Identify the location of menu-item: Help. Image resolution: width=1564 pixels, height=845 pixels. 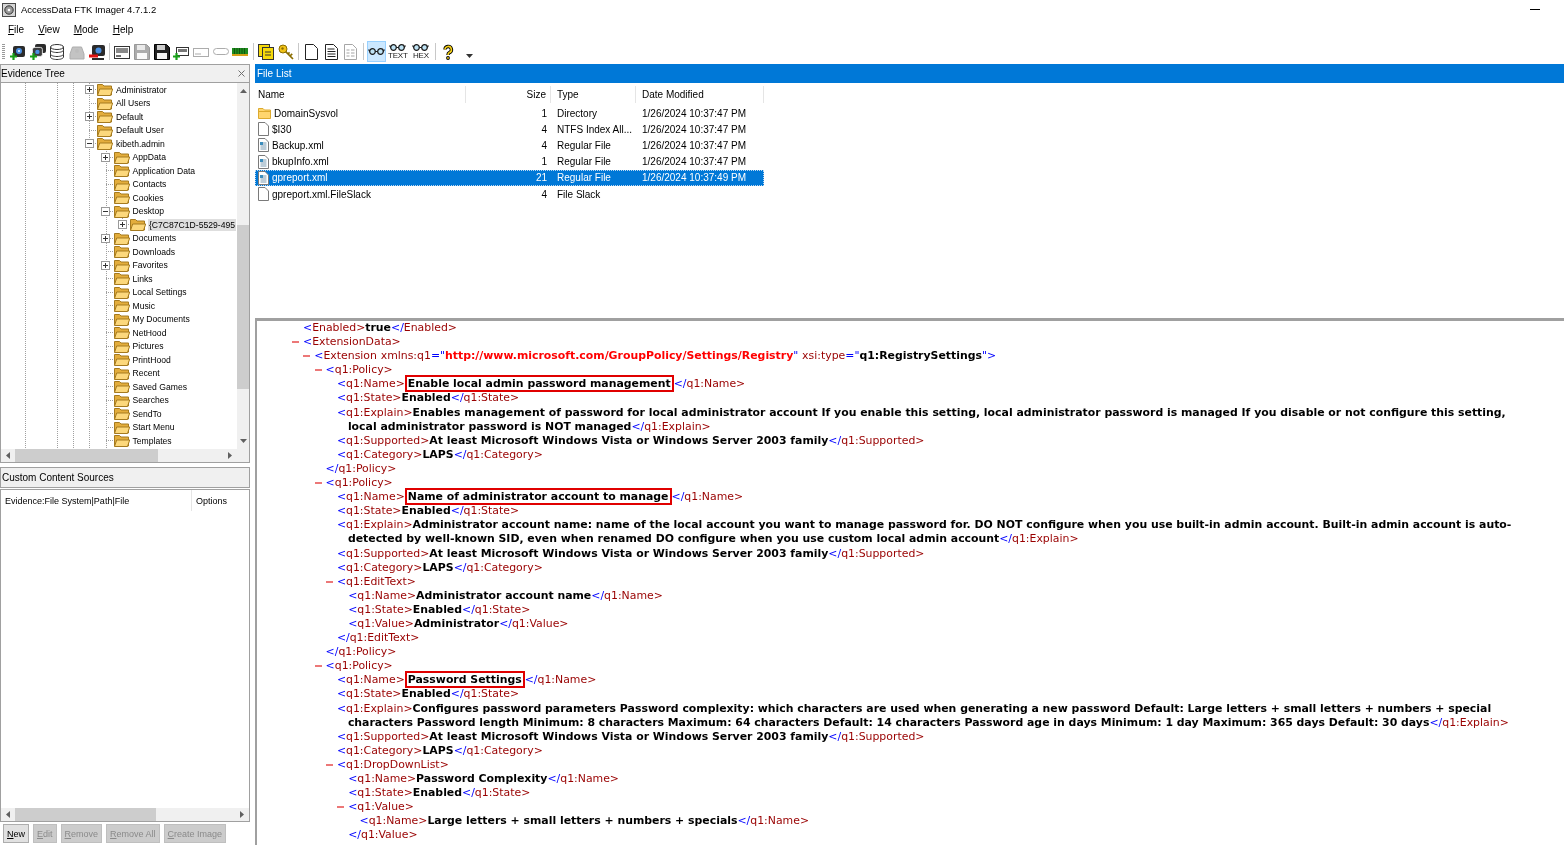
(123, 29).